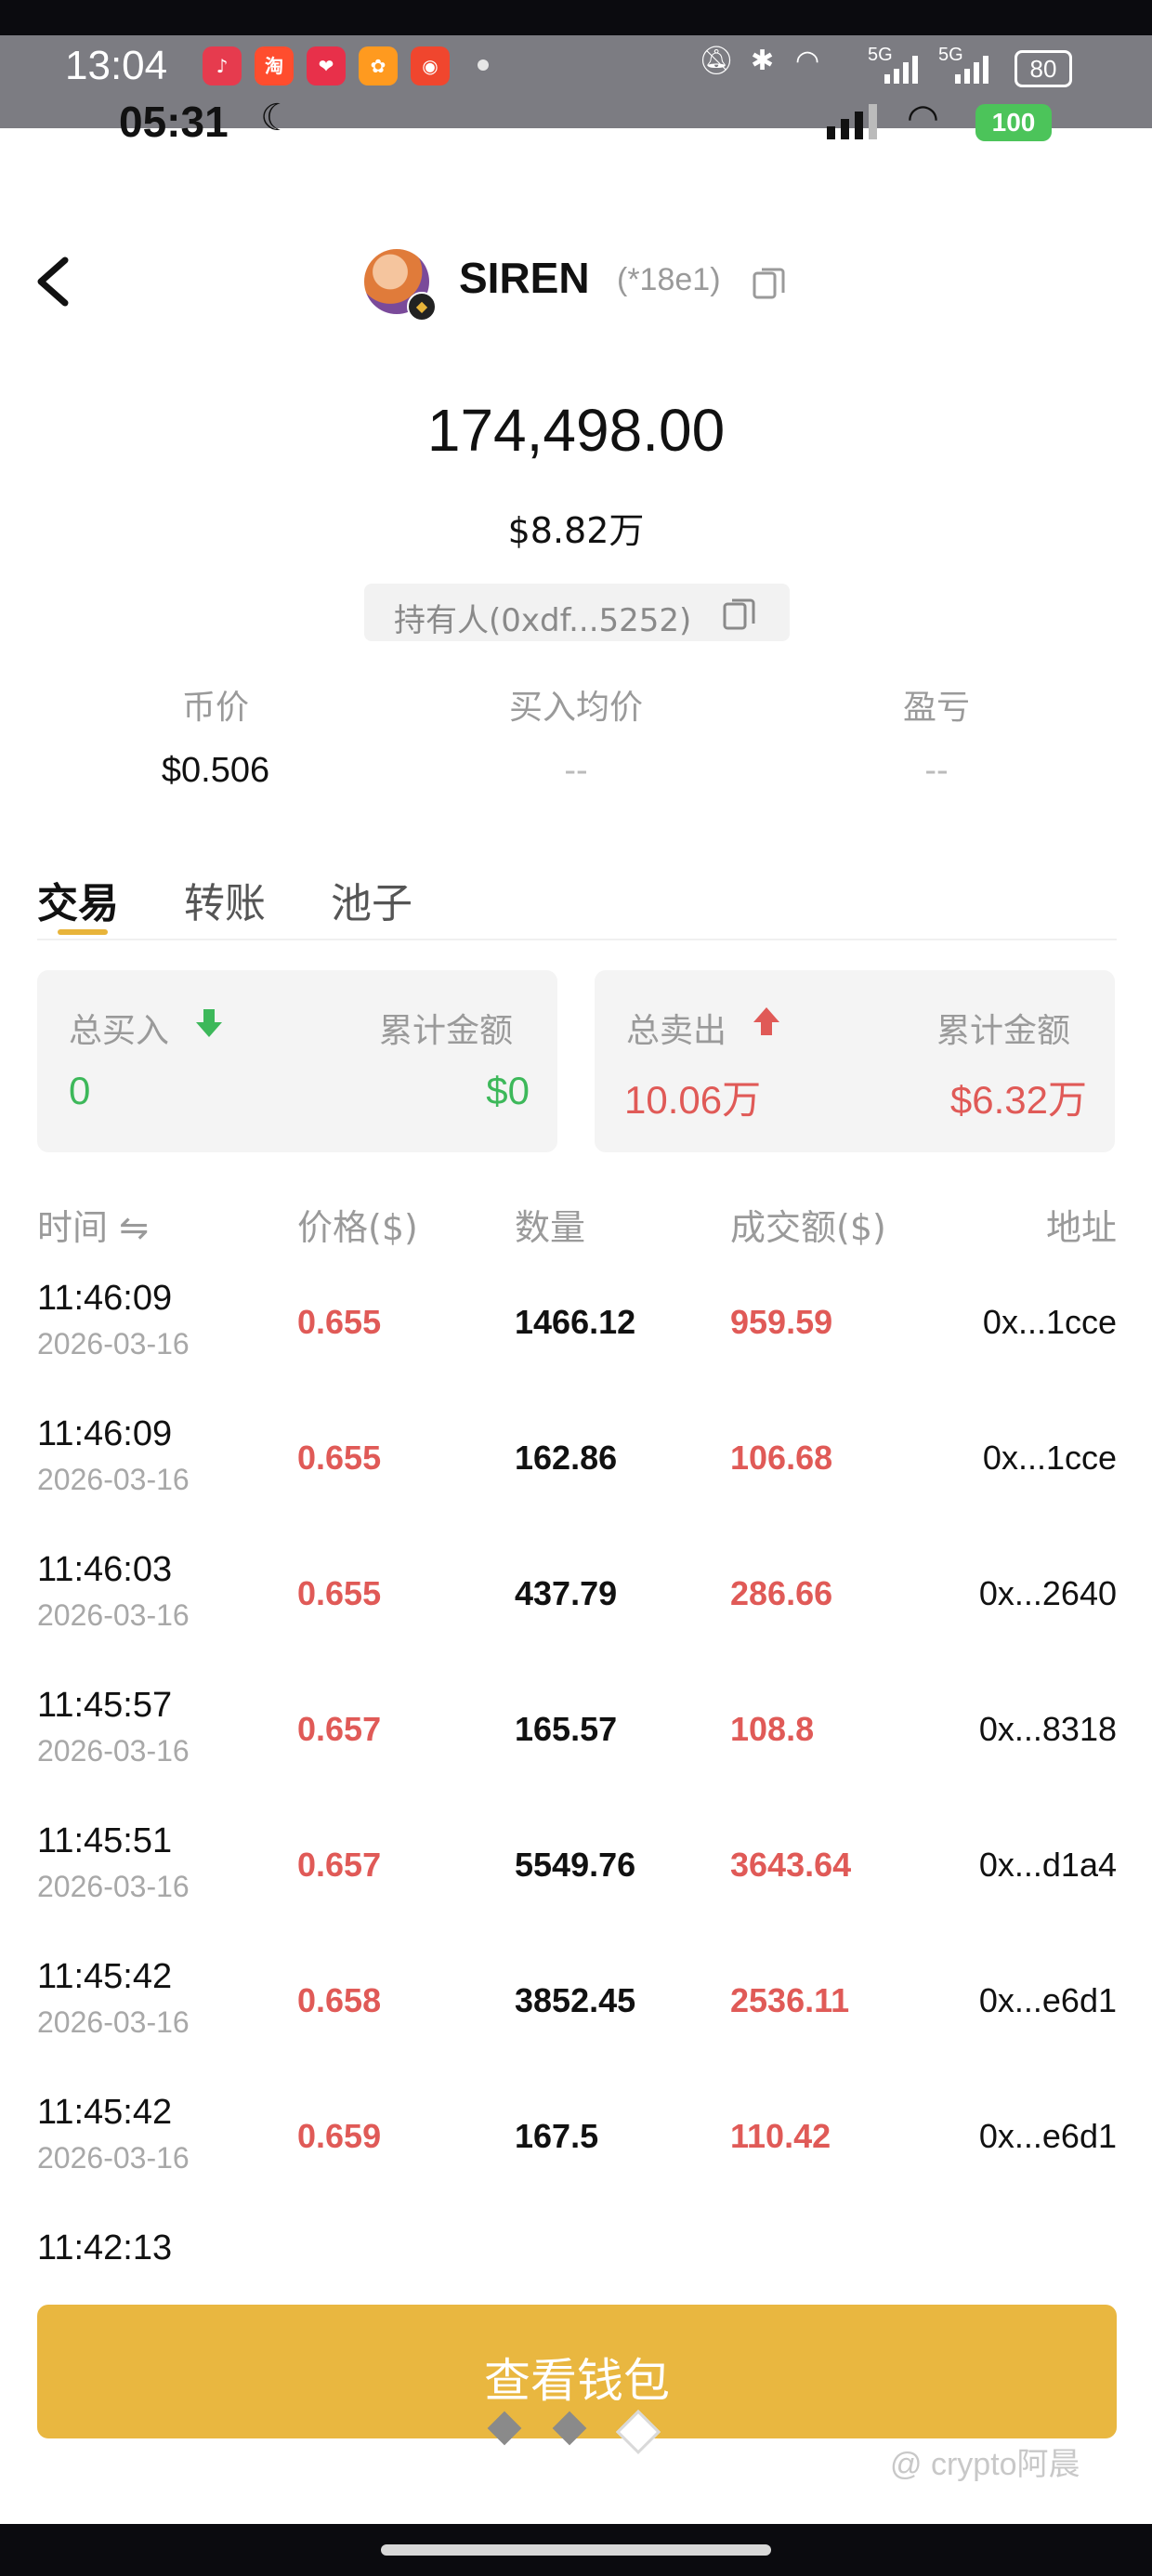 The width and height of the screenshot is (1152, 2576). What do you see at coordinates (790, 2000) in the screenshot?
I see `trade-amount: 2536.11` at bounding box center [790, 2000].